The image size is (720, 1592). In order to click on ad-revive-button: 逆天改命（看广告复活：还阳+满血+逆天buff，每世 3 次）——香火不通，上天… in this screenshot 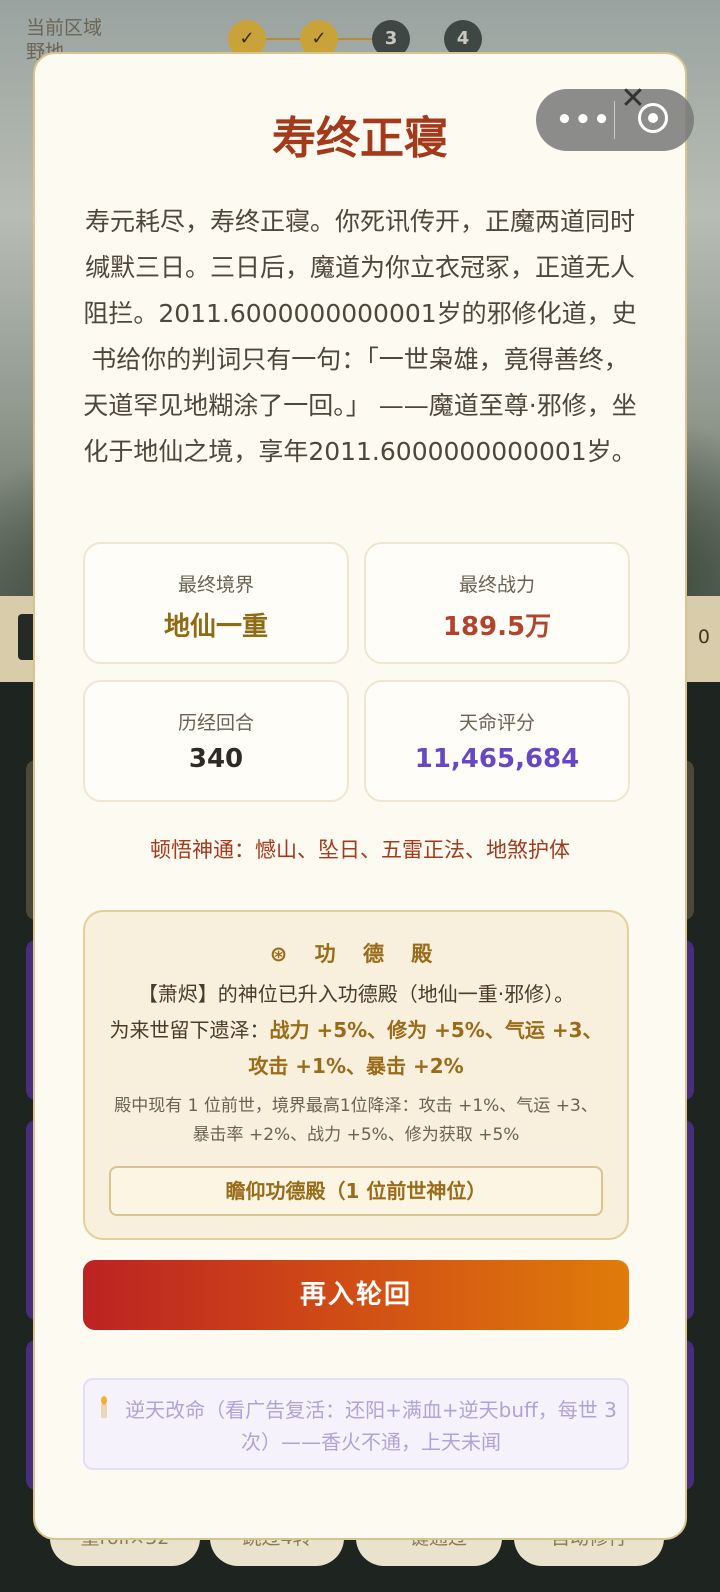, I will do `click(356, 1424)`.